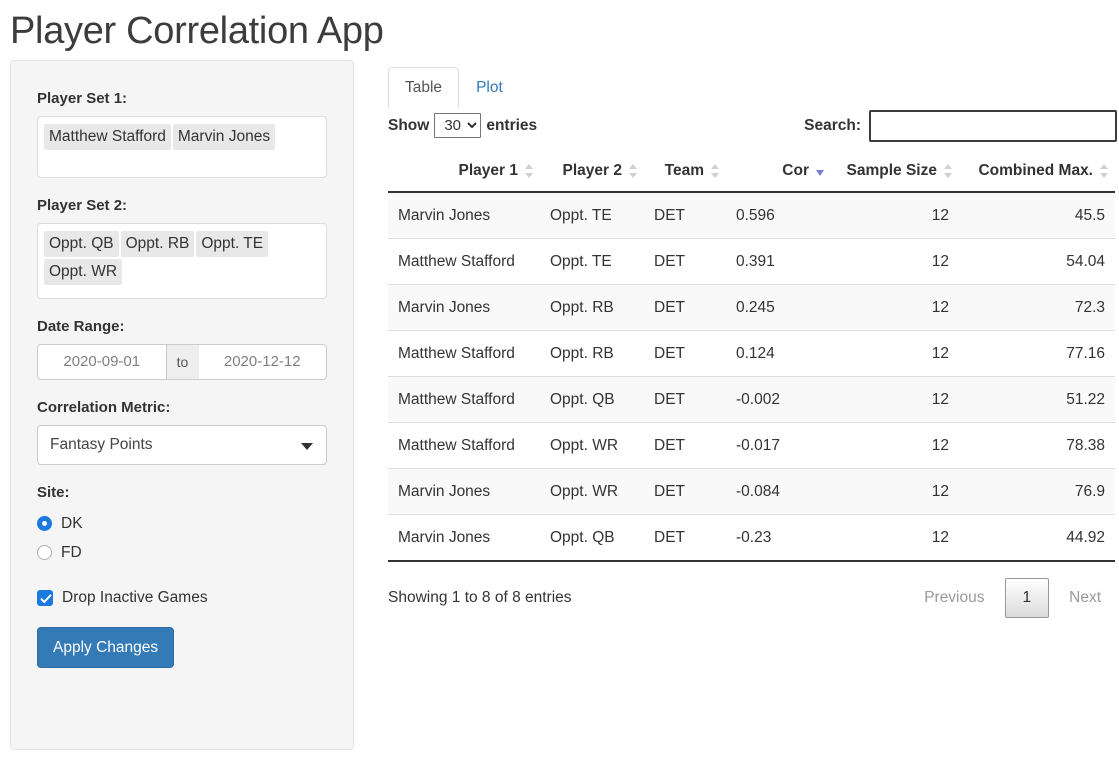 This screenshot has height=771, width=1119. What do you see at coordinates (778, 215) in the screenshot?
I see `cell-cor: 0.596` at bounding box center [778, 215].